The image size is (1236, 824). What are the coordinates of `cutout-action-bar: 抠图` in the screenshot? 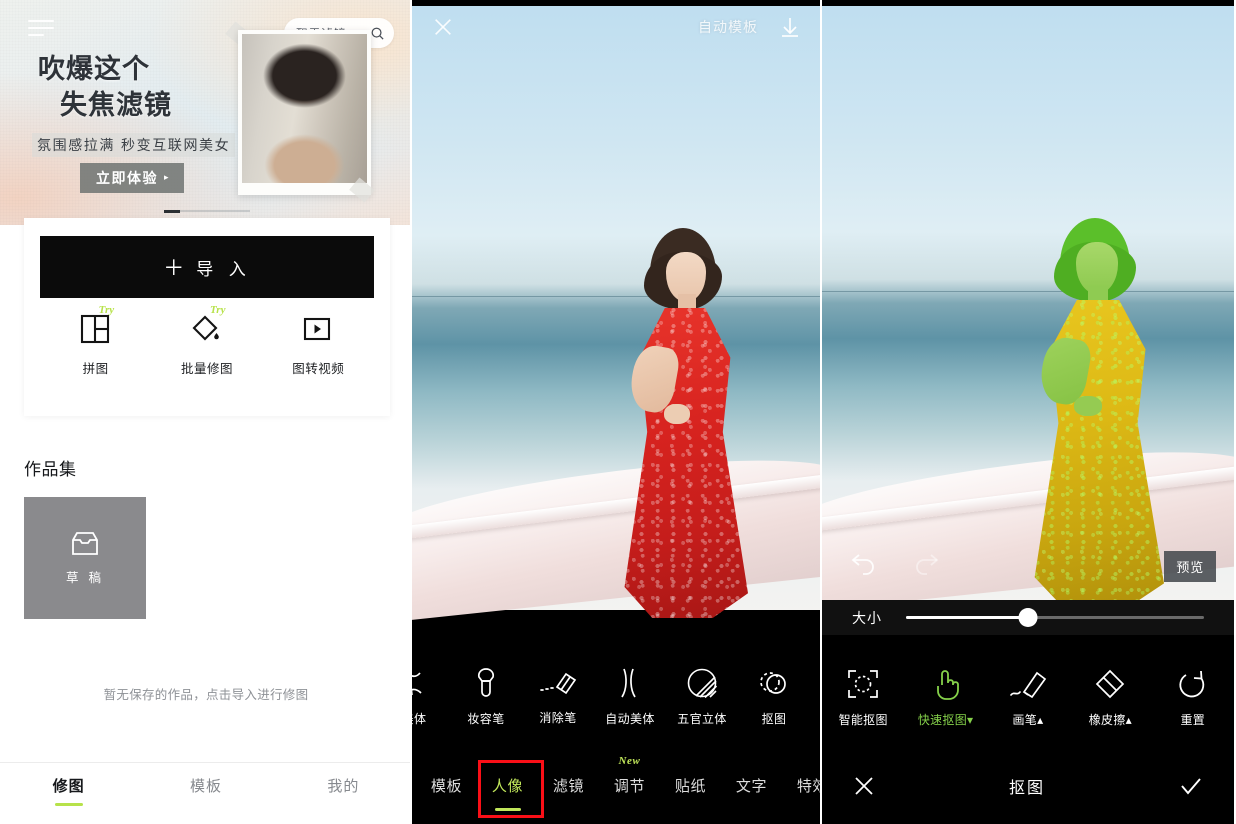 It's located at (1028, 786).